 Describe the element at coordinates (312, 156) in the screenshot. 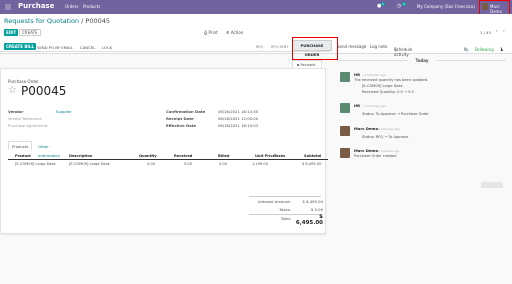

I see `col-subtotal: Subtotal` at that location.